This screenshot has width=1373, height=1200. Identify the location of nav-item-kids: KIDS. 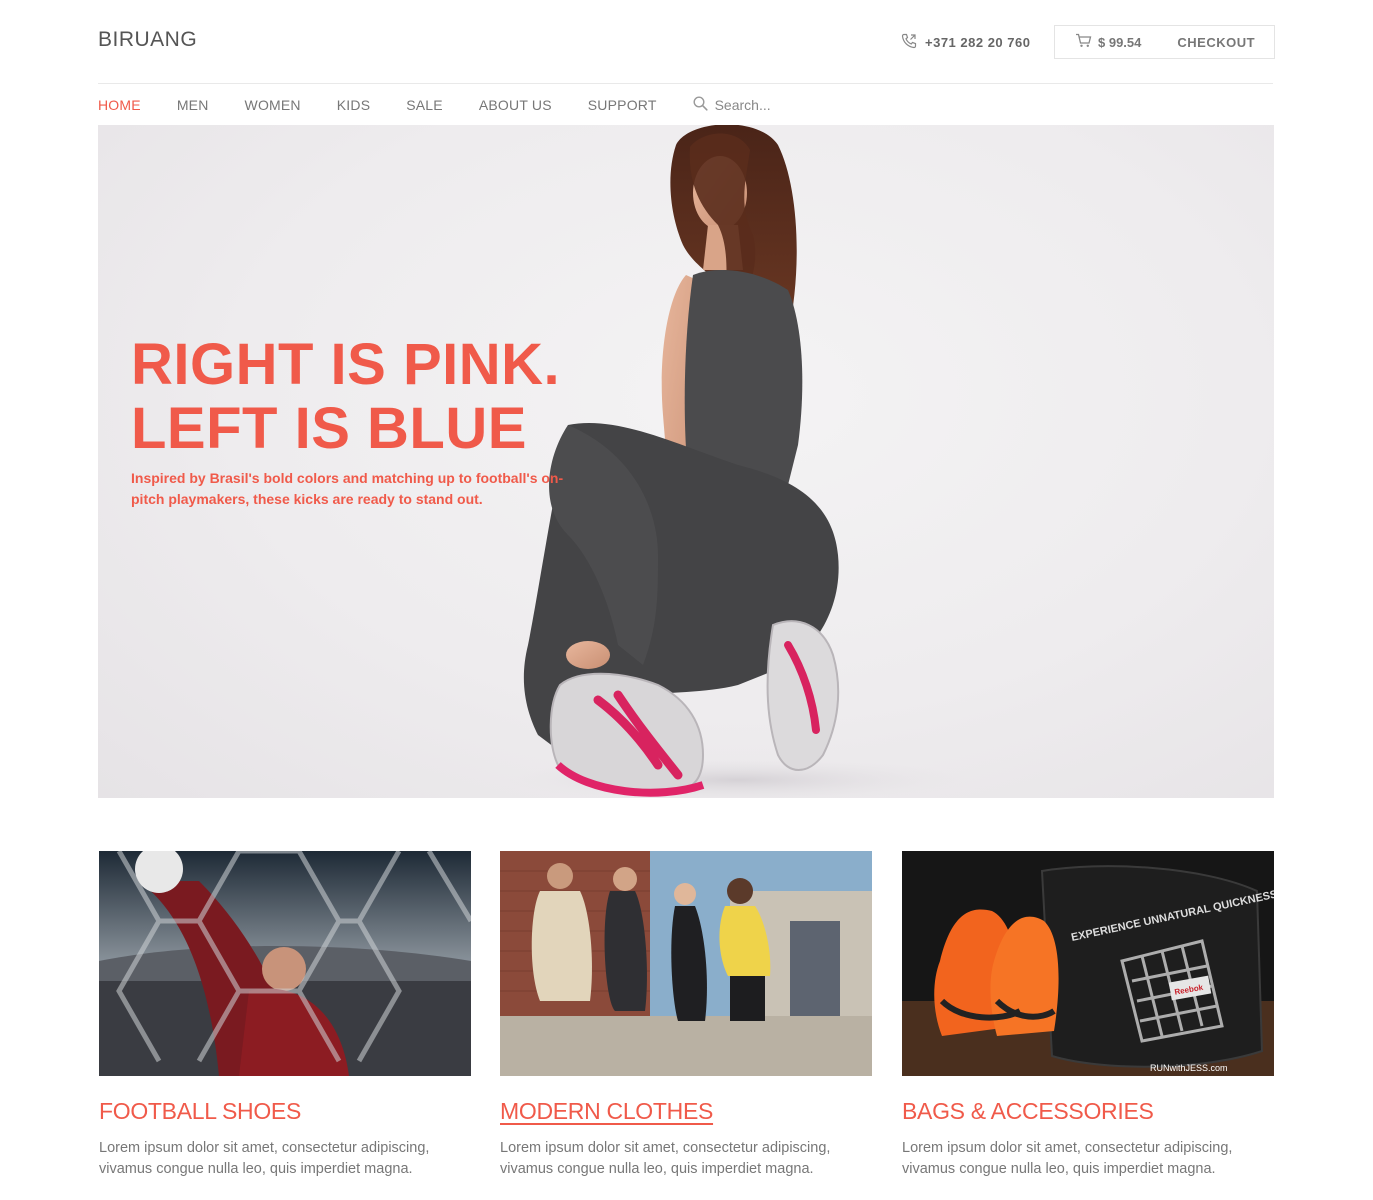
(353, 105).